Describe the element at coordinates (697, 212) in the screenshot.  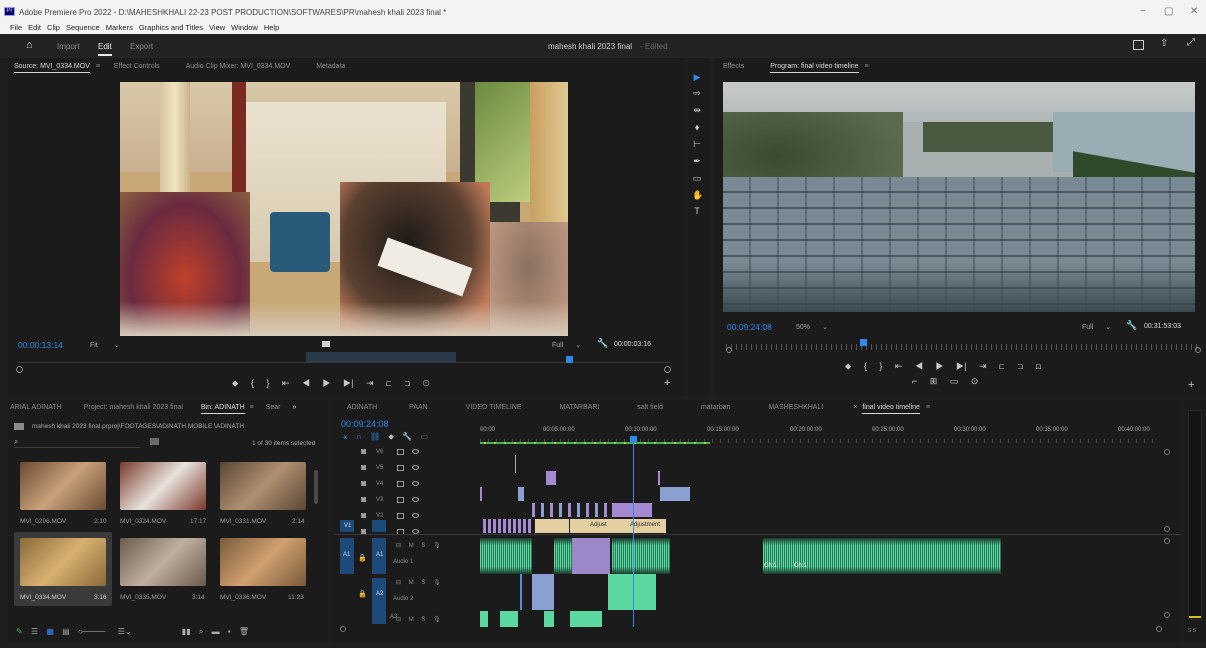
I see `type-tool-icon: T` at that location.